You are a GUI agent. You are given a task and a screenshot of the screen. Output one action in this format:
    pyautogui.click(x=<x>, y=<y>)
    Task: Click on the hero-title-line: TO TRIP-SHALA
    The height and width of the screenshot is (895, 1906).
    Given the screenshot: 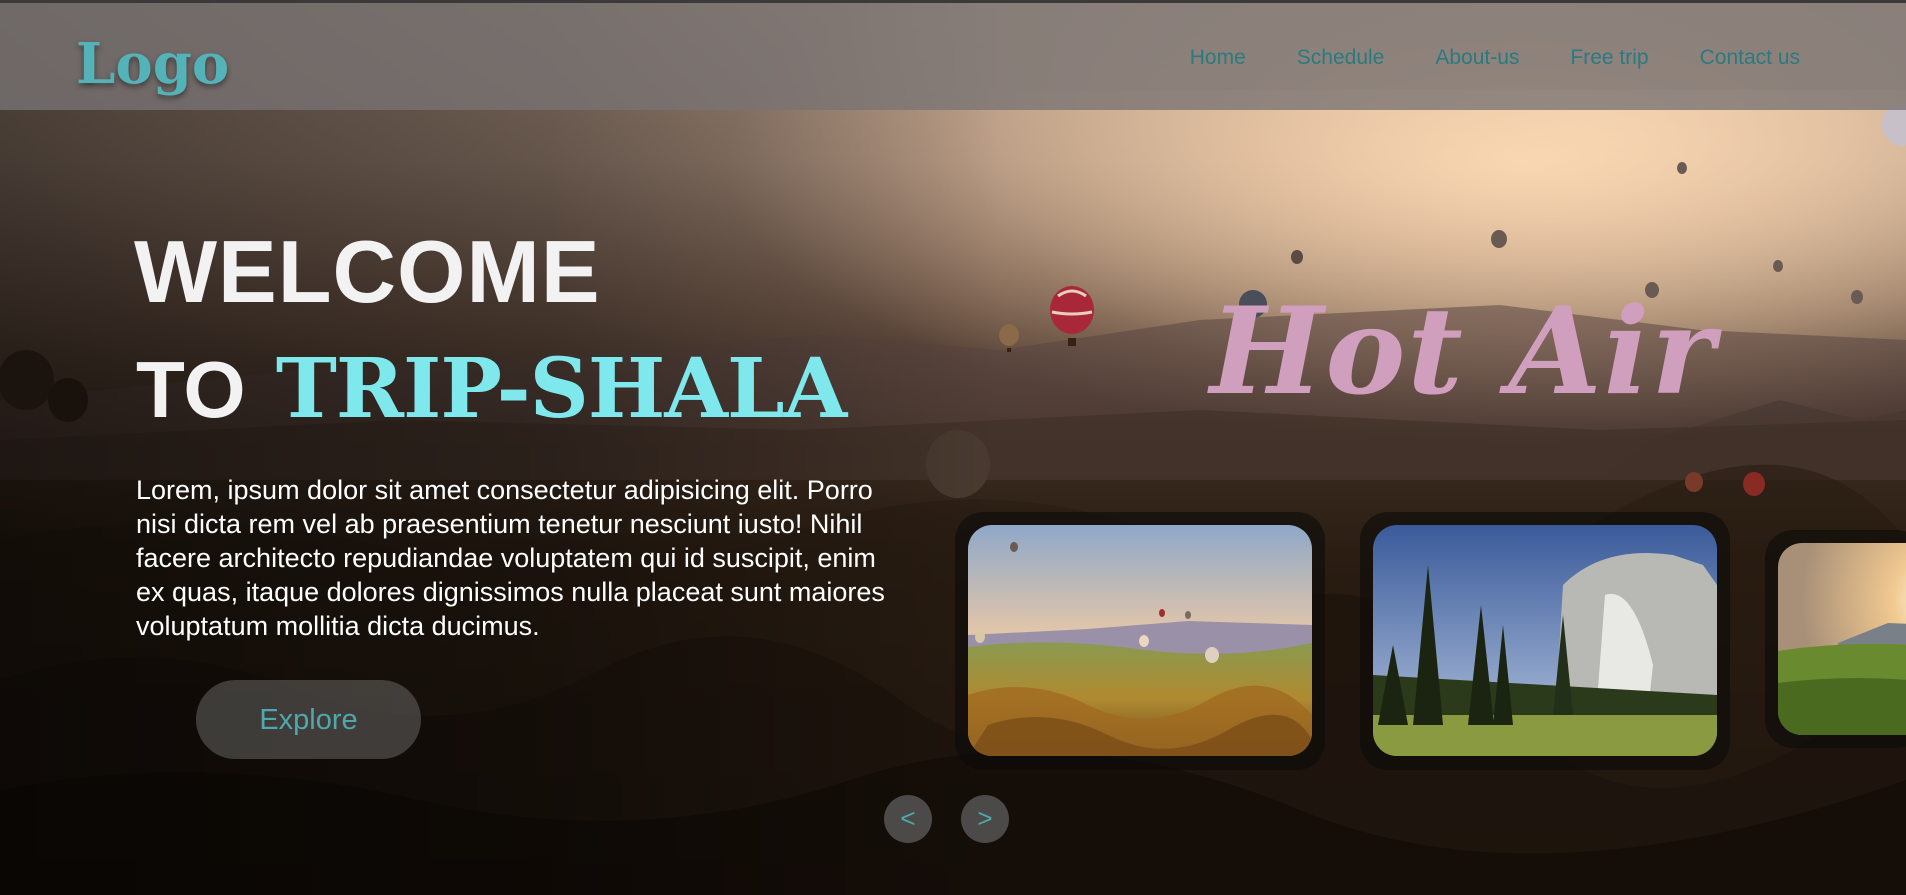 What is the action you would take?
    pyautogui.click(x=491, y=389)
    